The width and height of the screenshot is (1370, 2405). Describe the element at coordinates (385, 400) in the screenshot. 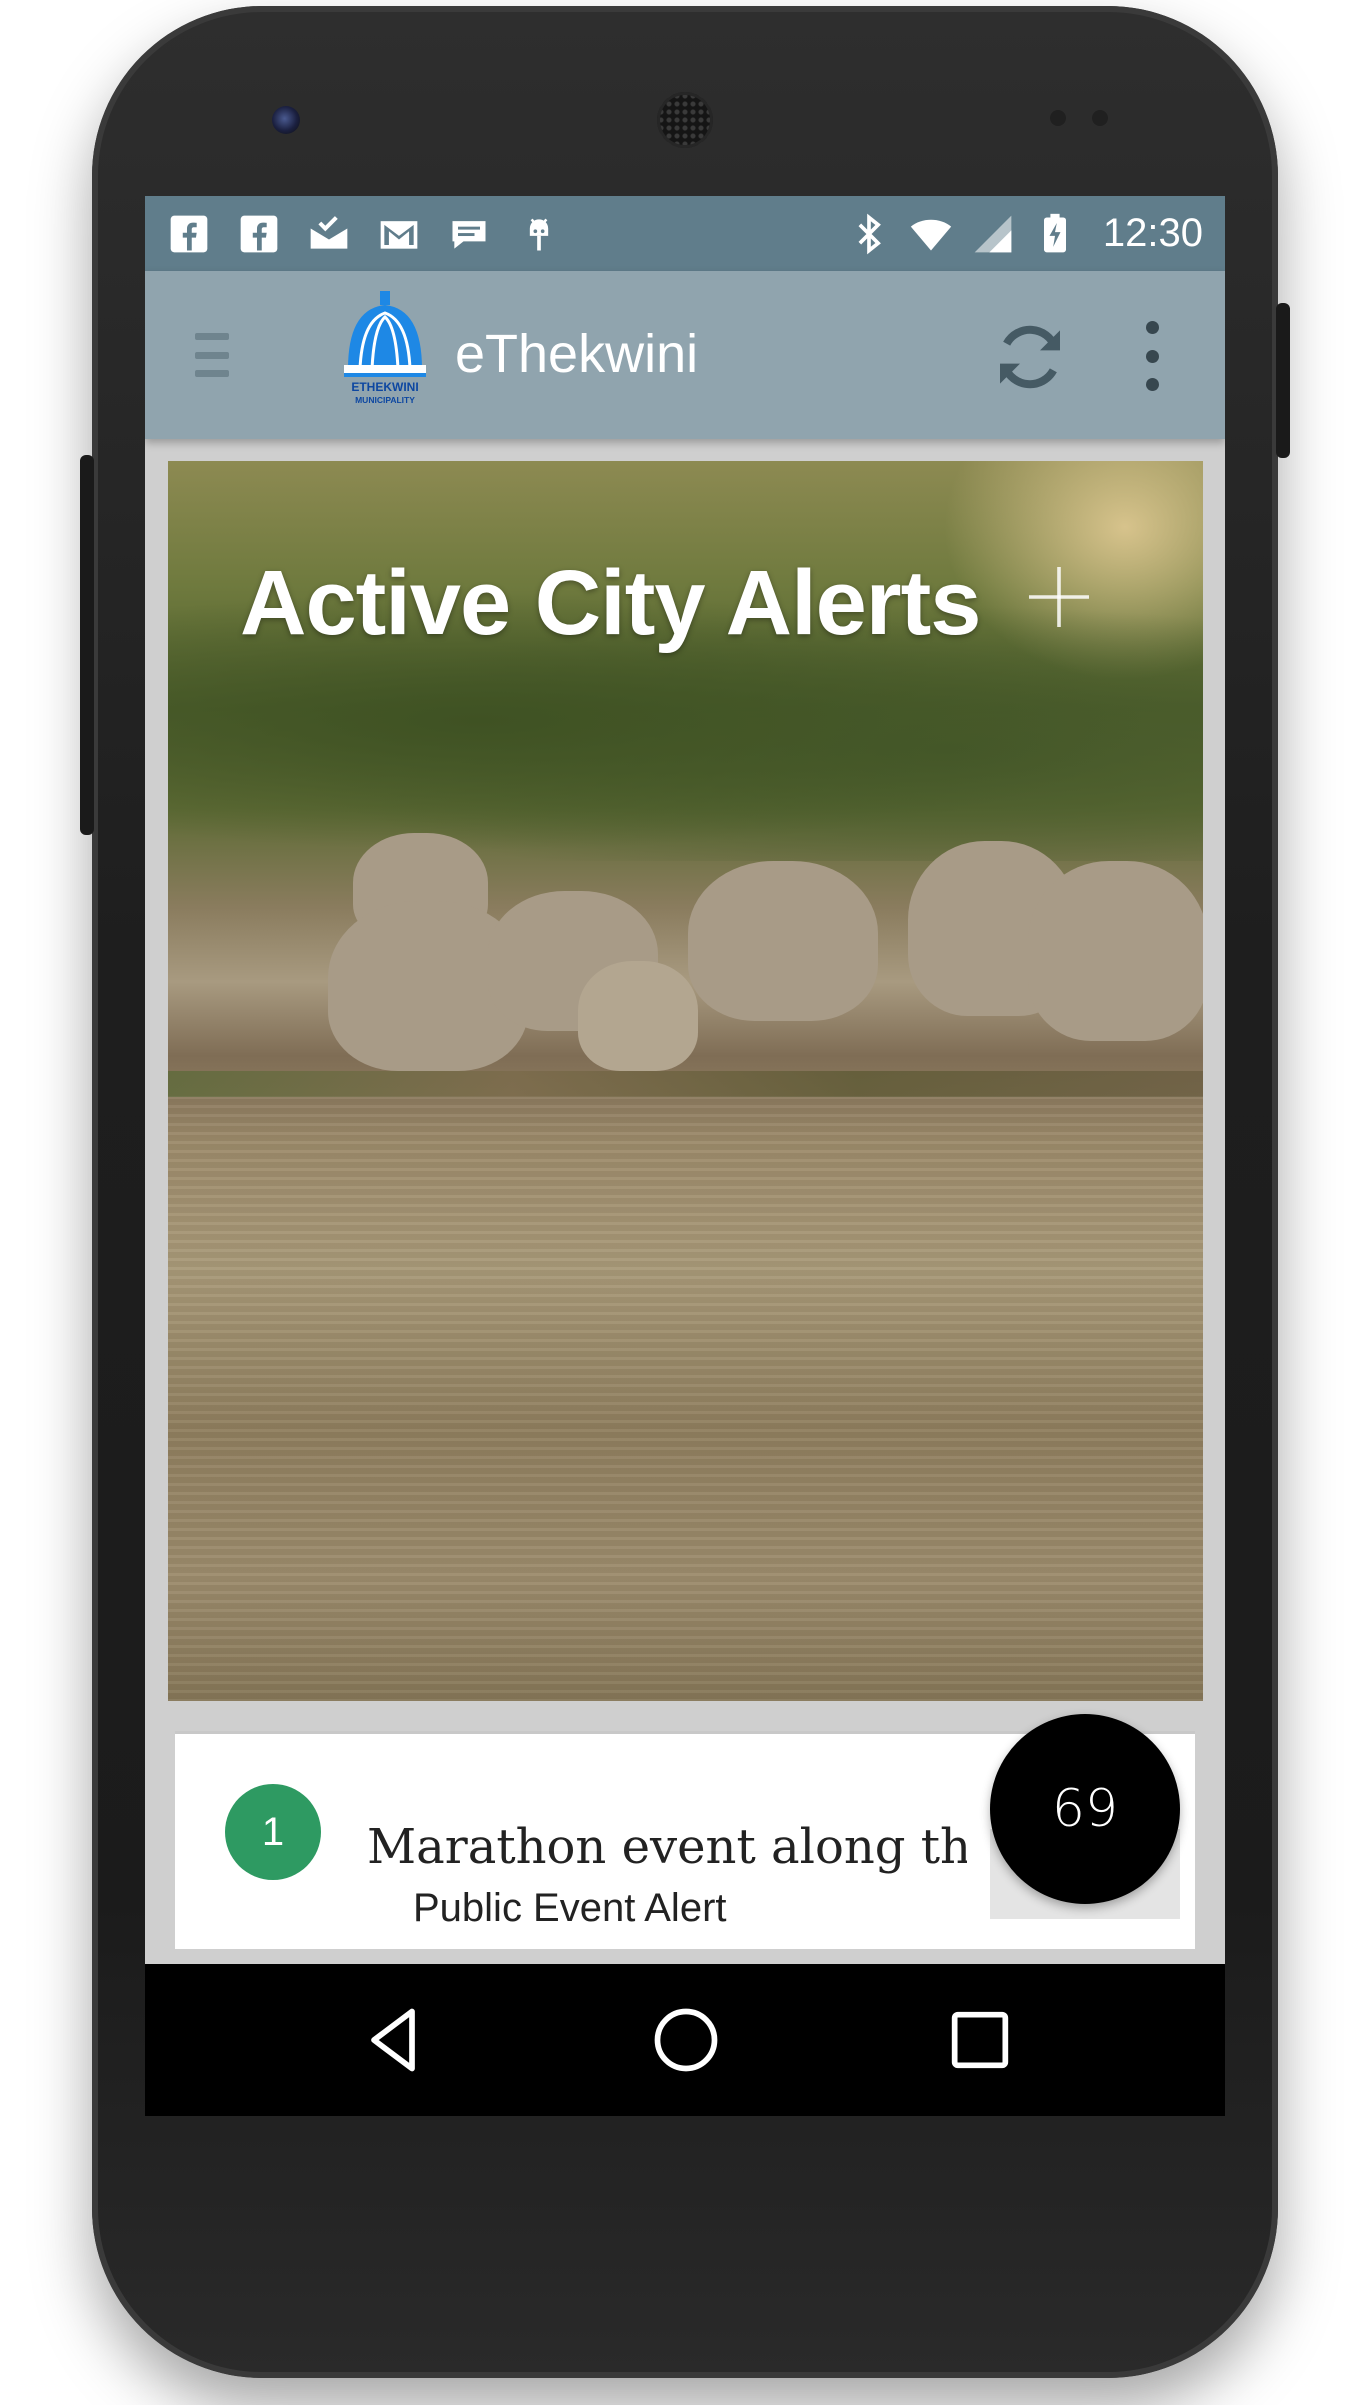

I see `svg-text: MUNICIPALITY` at that location.